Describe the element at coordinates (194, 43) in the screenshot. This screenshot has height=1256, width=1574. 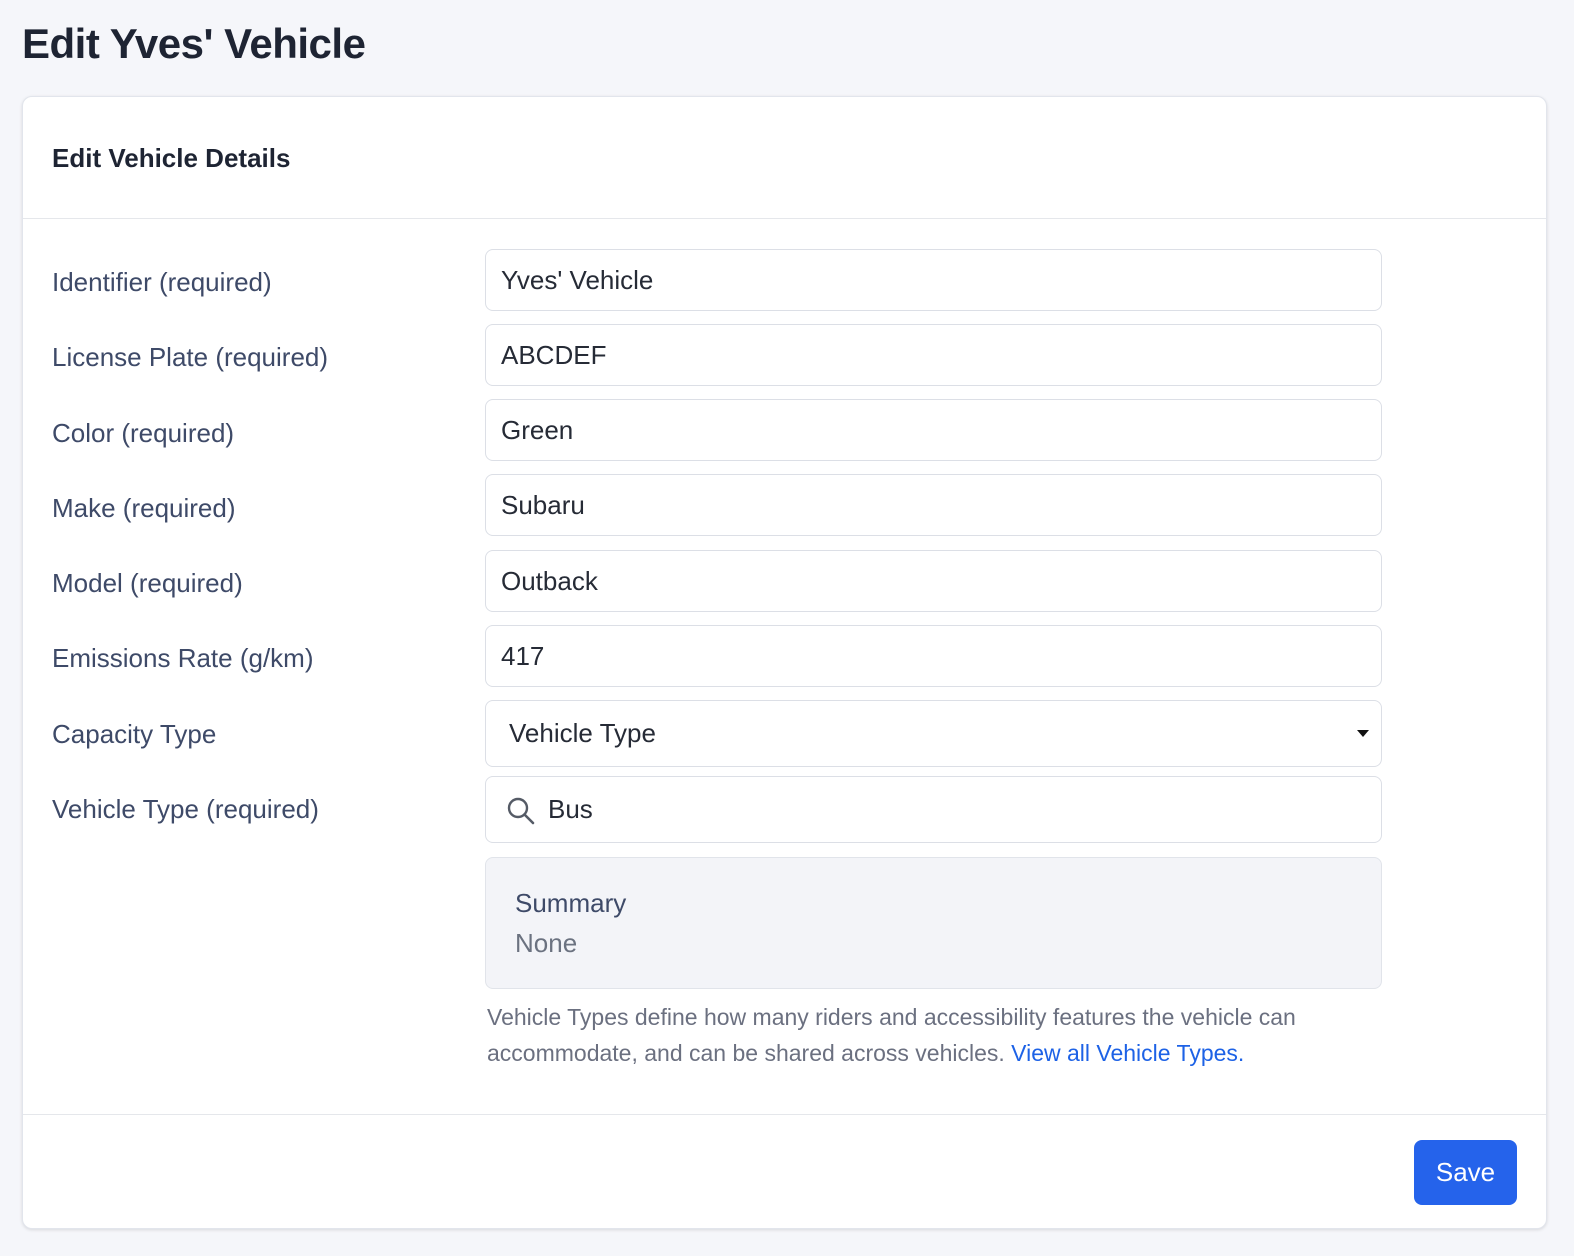
I see `page-title: Edit Yves' Vehicle` at that location.